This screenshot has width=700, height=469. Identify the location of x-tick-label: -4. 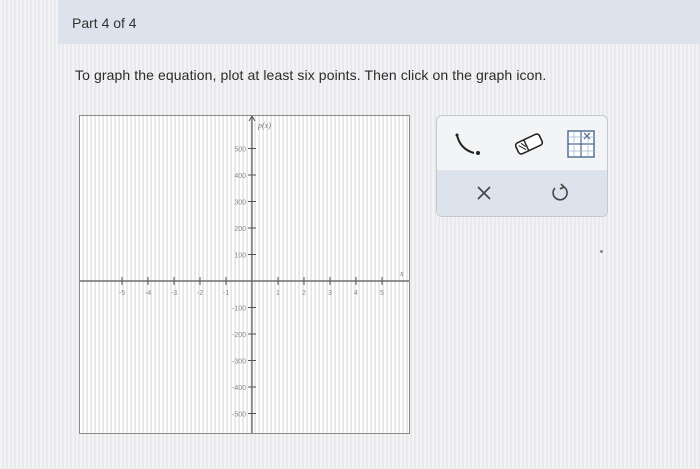
(148, 293).